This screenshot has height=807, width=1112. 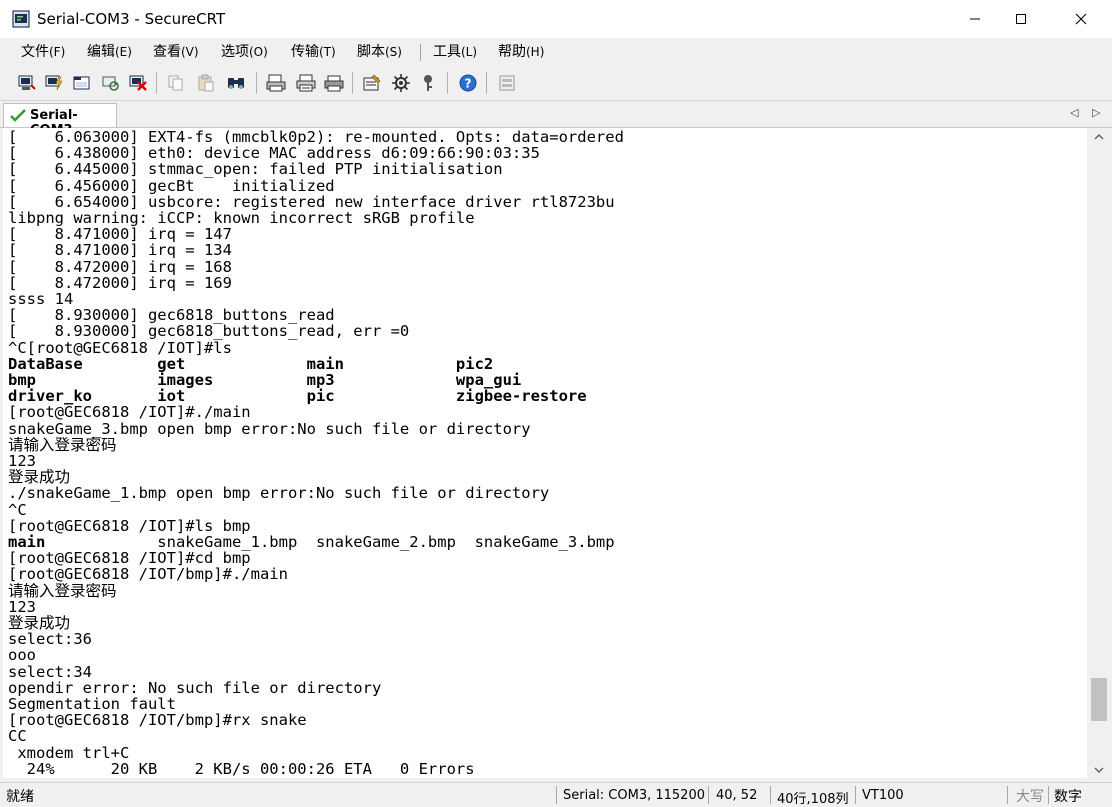 What do you see at coordinates (883, 795) in the screenshot?
I see `status-emulation: VT100` at bounding box center [883, 795].